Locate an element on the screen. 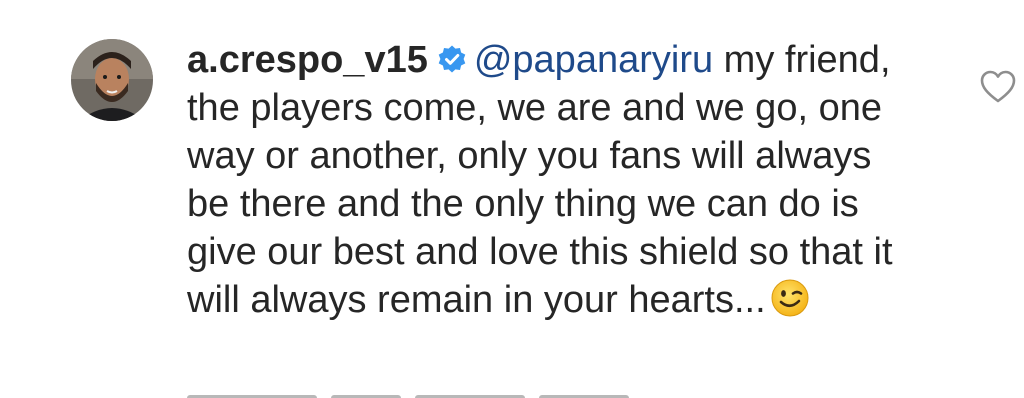 Image resolution: width=1024 pixels, height=398 pixels. winking-face-icon is located at coordinates (790, 298).